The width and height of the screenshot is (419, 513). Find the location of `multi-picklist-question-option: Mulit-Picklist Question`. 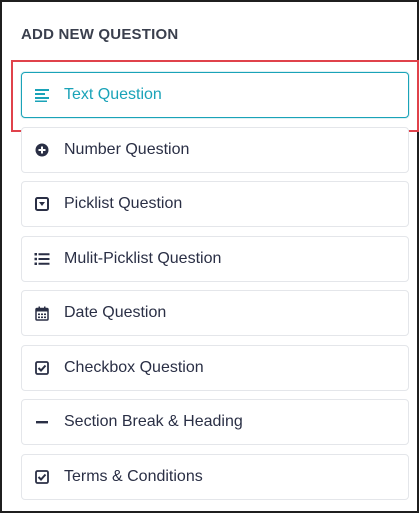

multi-picklist-question-option: Mulit-Picklist Question is located at coordinates (215, 258).